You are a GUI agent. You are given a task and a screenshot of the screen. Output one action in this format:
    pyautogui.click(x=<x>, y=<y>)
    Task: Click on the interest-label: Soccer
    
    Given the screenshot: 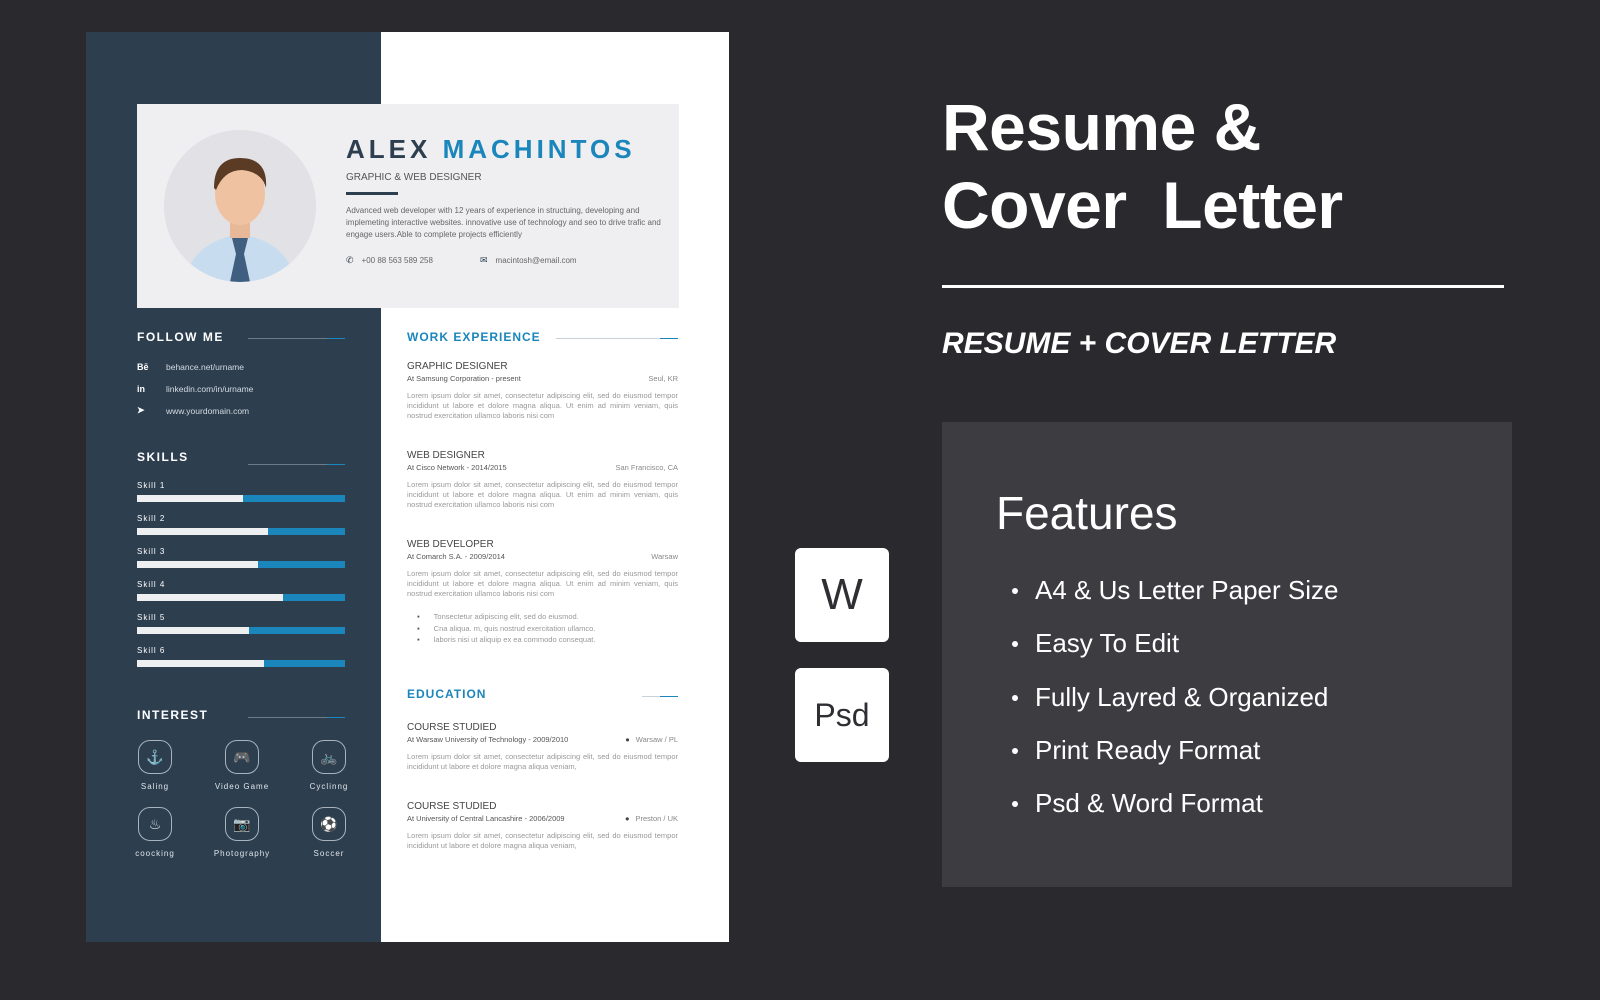 What is the action you would take?
    pyautogui.click(x=329, y=853)
    